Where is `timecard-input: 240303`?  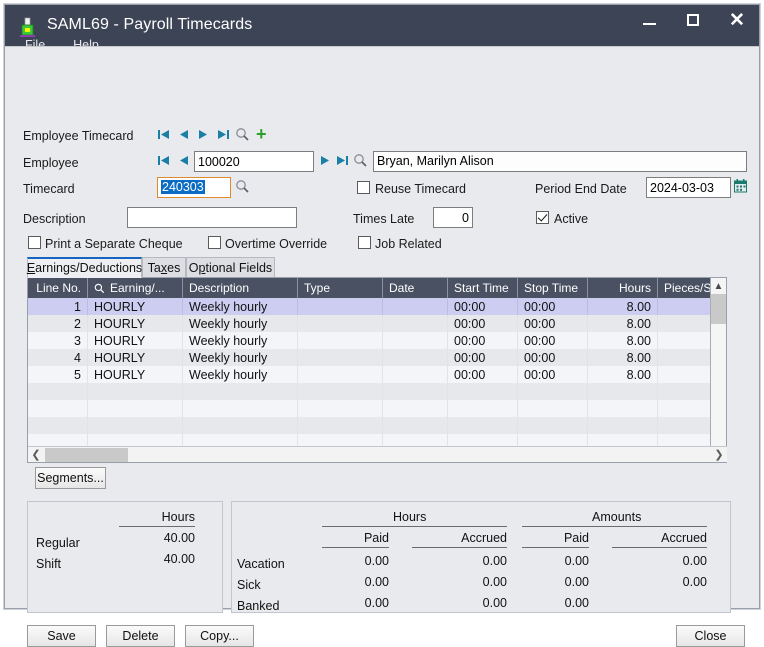 timecard-input: 240303 is located at coordinates (194, 187).